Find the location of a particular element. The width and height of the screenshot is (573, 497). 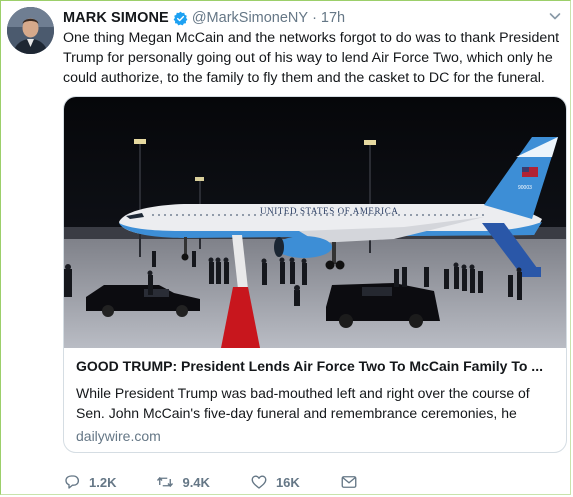

like-icon is located at coordinates (259, 482).